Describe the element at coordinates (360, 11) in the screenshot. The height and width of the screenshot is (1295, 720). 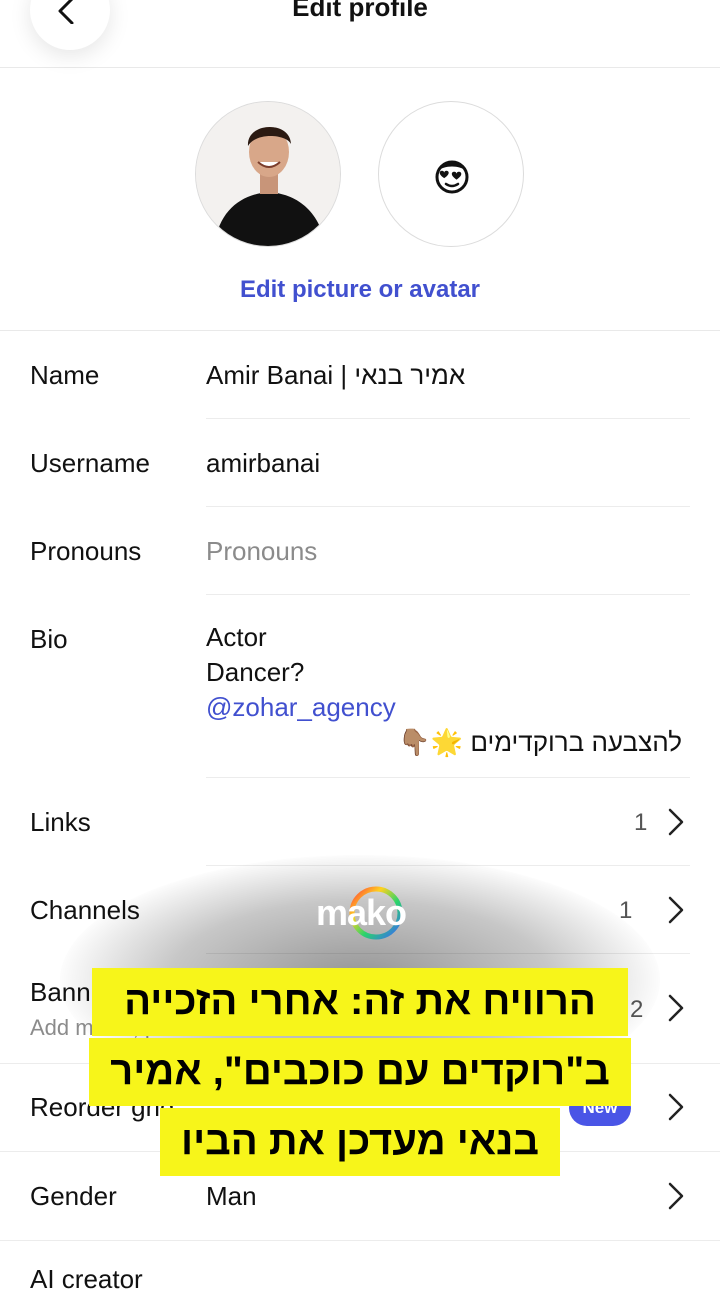
I see `page-title: Edit profile` at that location.